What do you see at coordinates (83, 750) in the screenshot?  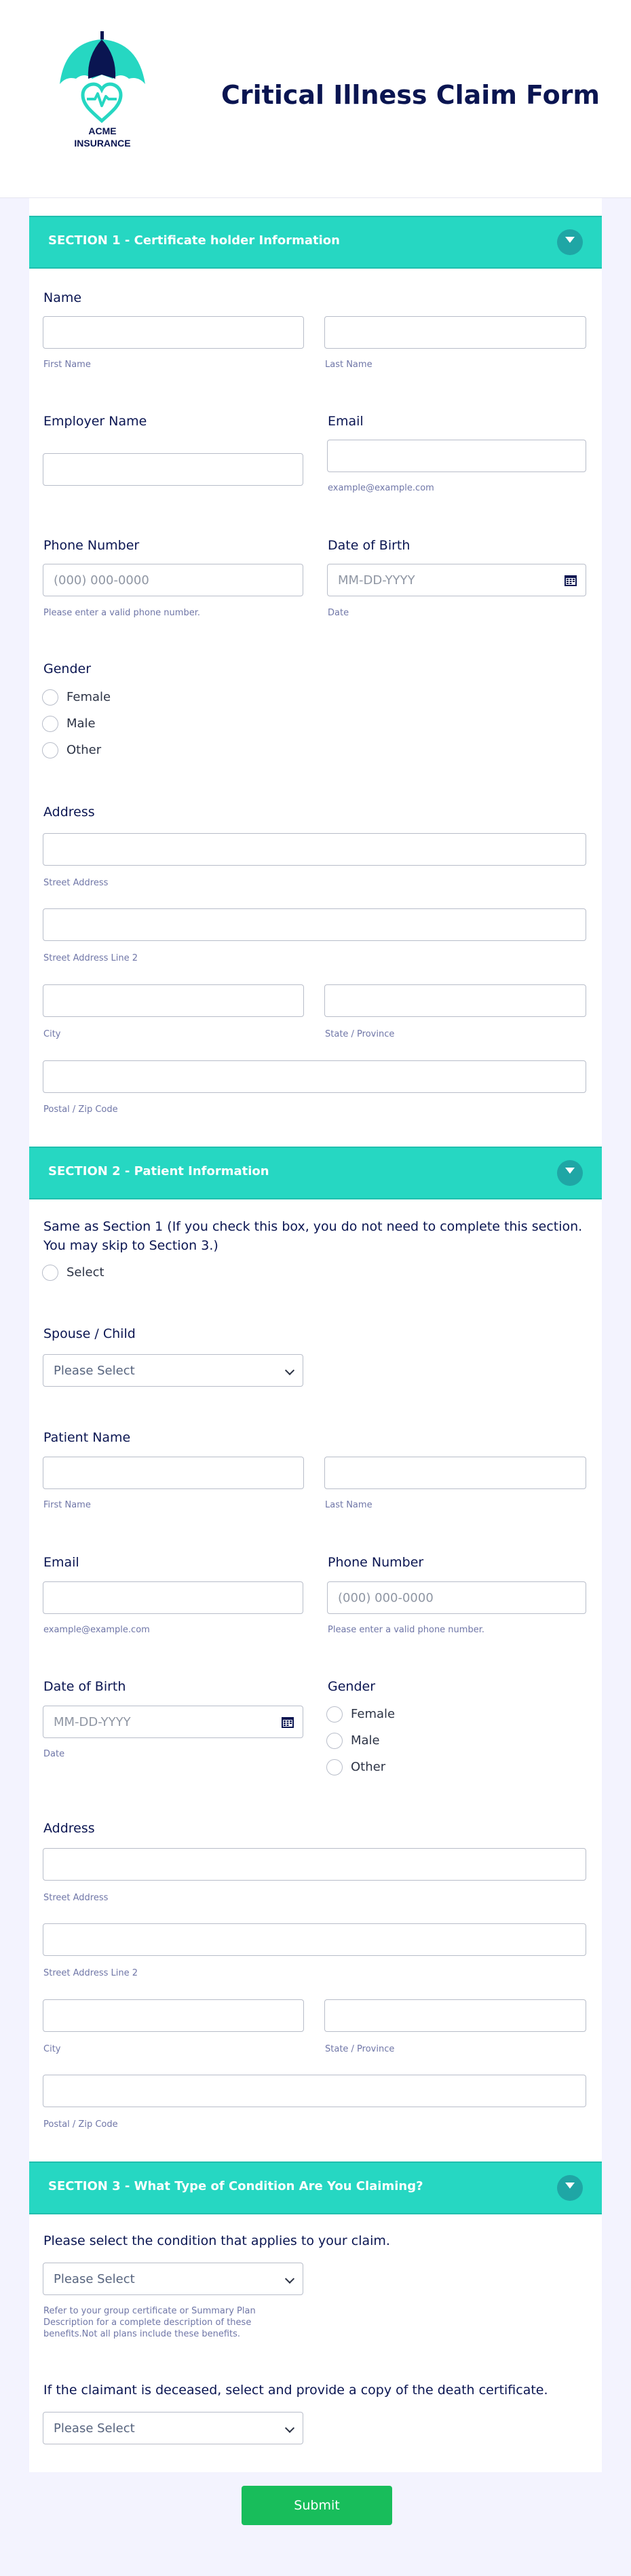 I see `gender-other-label: Other` at bounding box center [83, 750].